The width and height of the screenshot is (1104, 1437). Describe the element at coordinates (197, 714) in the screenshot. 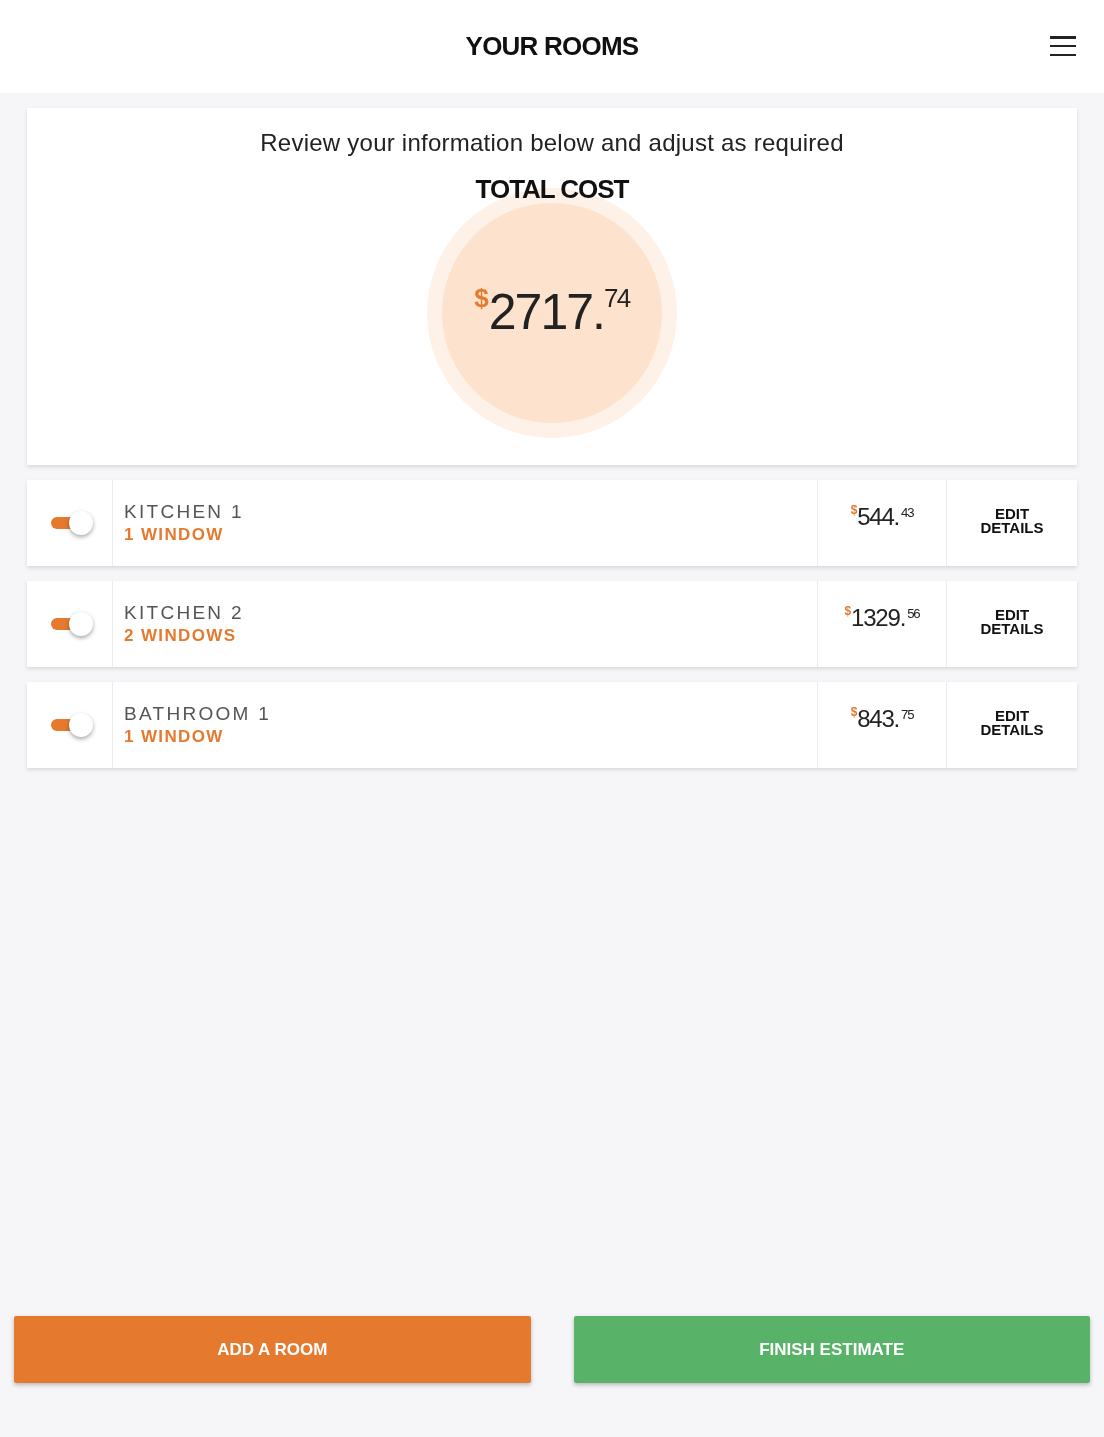

I see `room-name: BATHROOM 1` at that location.